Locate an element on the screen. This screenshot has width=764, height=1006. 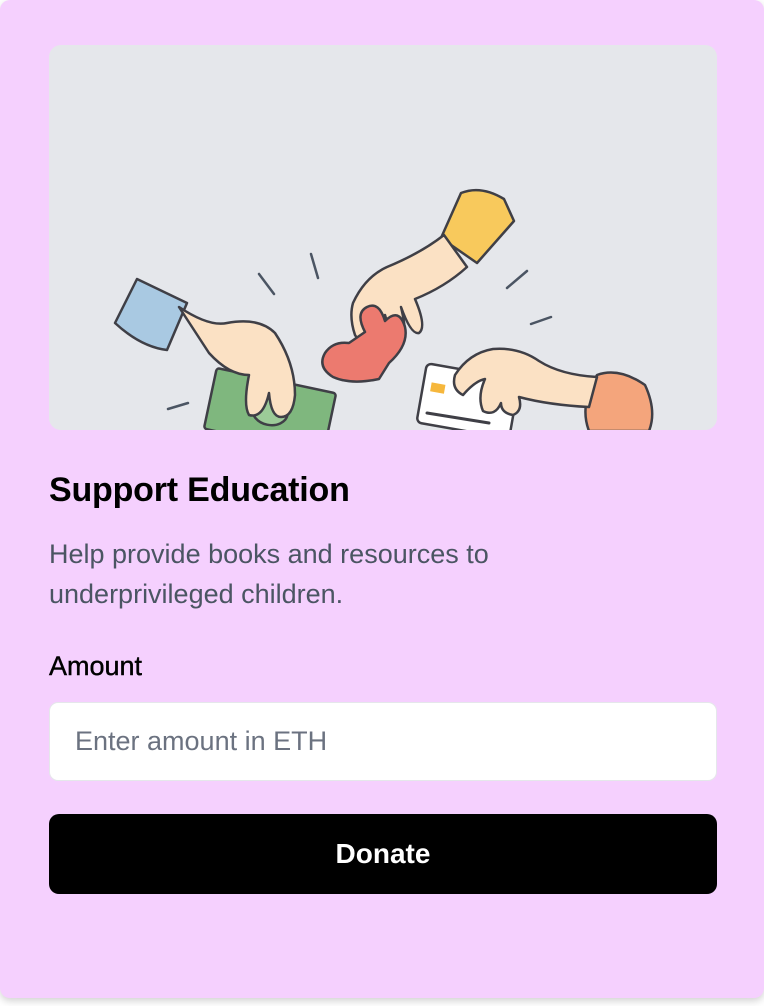
card-title: Support Education is located at coordinates (199, 490).